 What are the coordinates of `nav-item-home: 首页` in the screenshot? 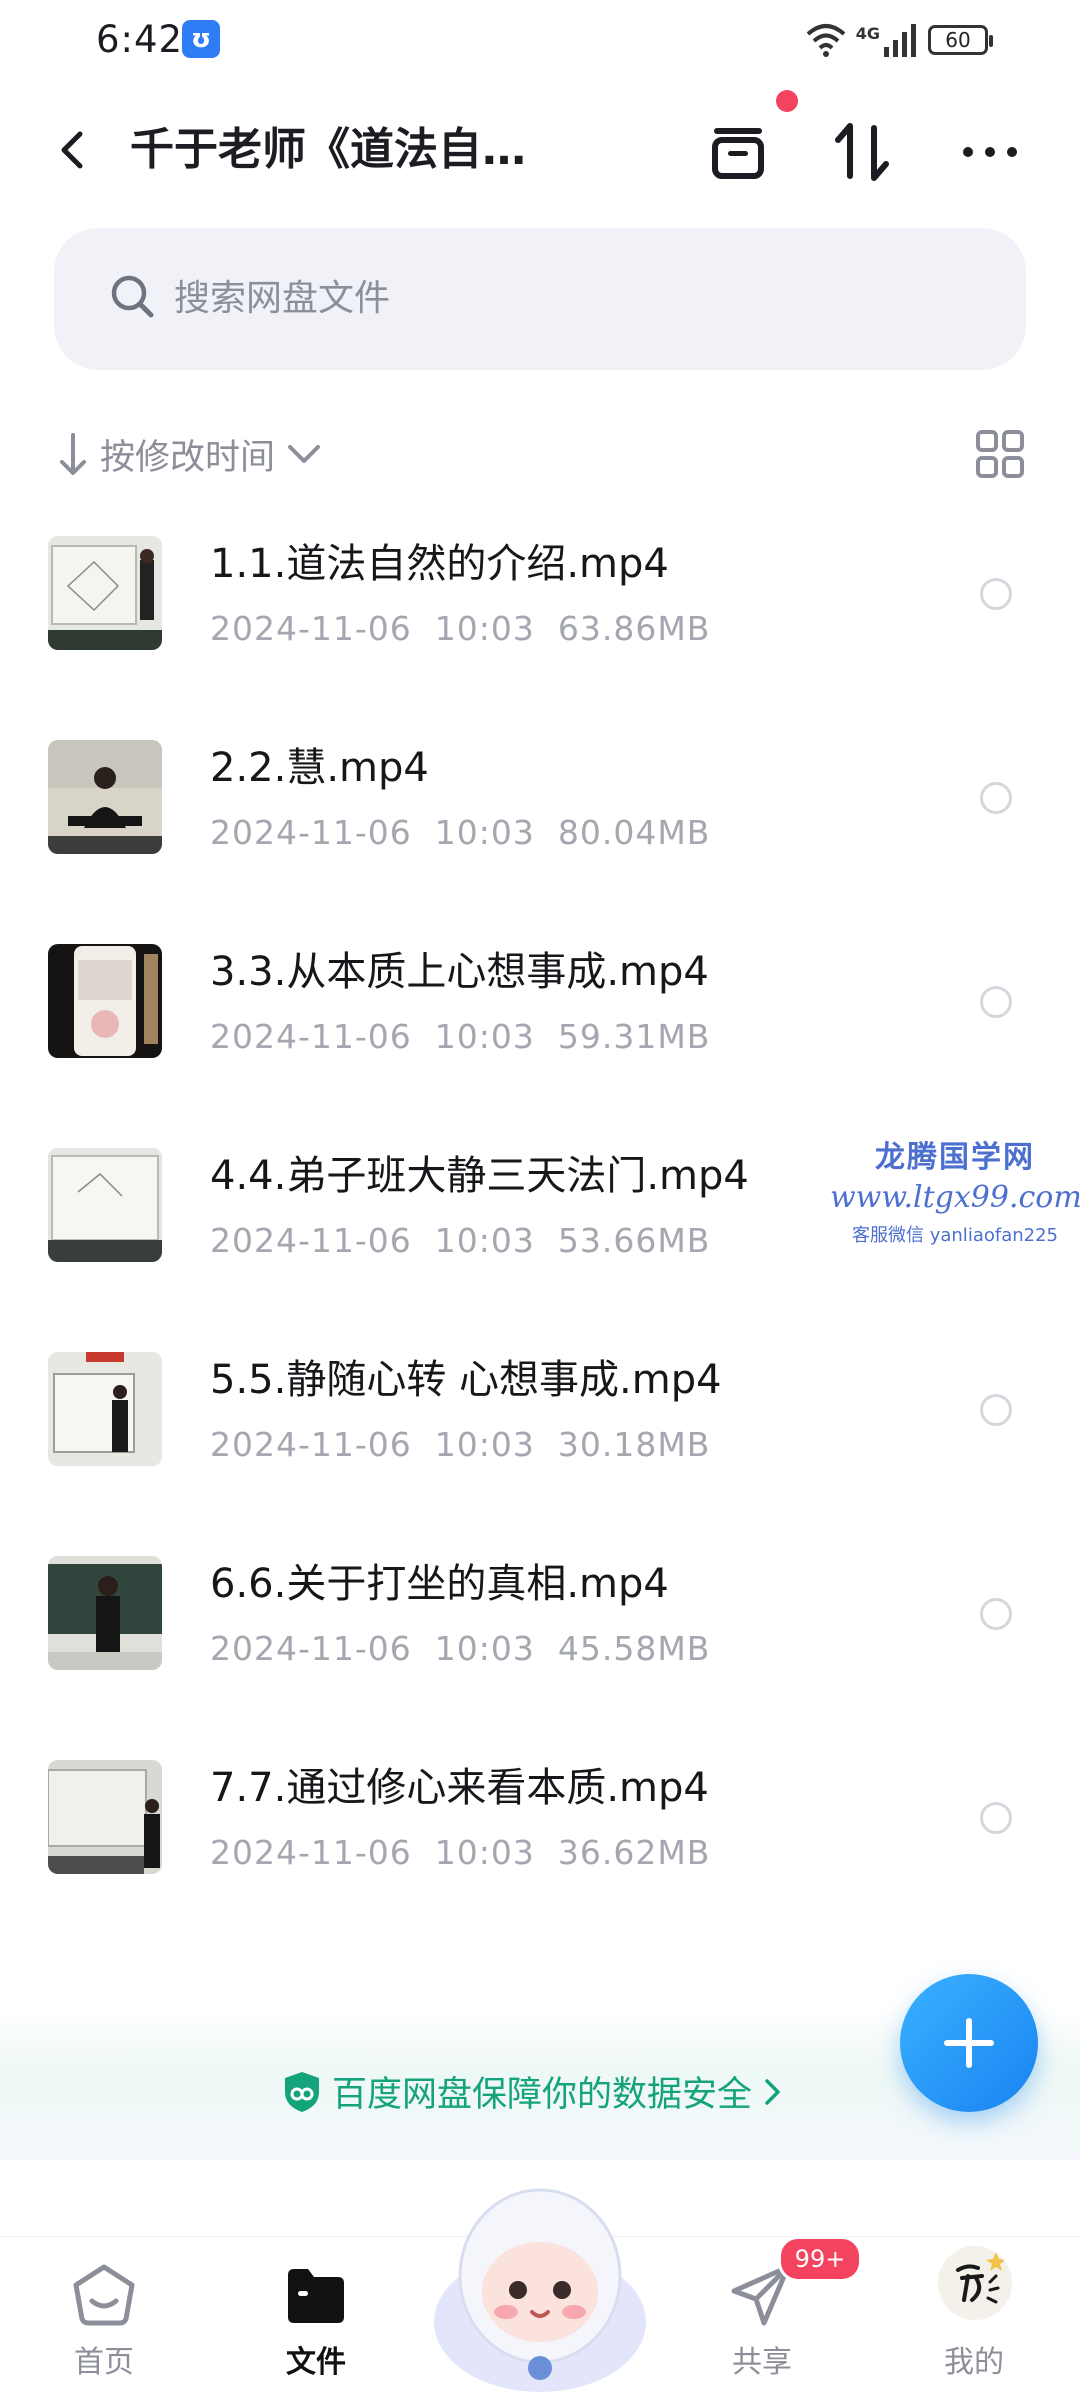 It's located at (104, 2321).